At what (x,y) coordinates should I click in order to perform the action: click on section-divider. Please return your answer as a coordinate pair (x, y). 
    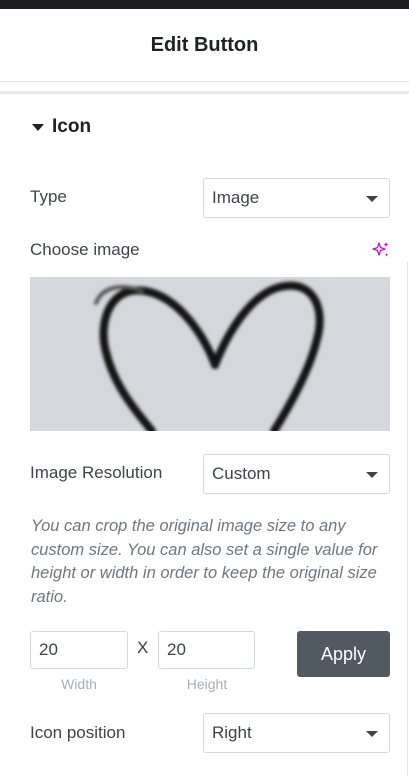
    Looking at the image, I should click on (204, 92).